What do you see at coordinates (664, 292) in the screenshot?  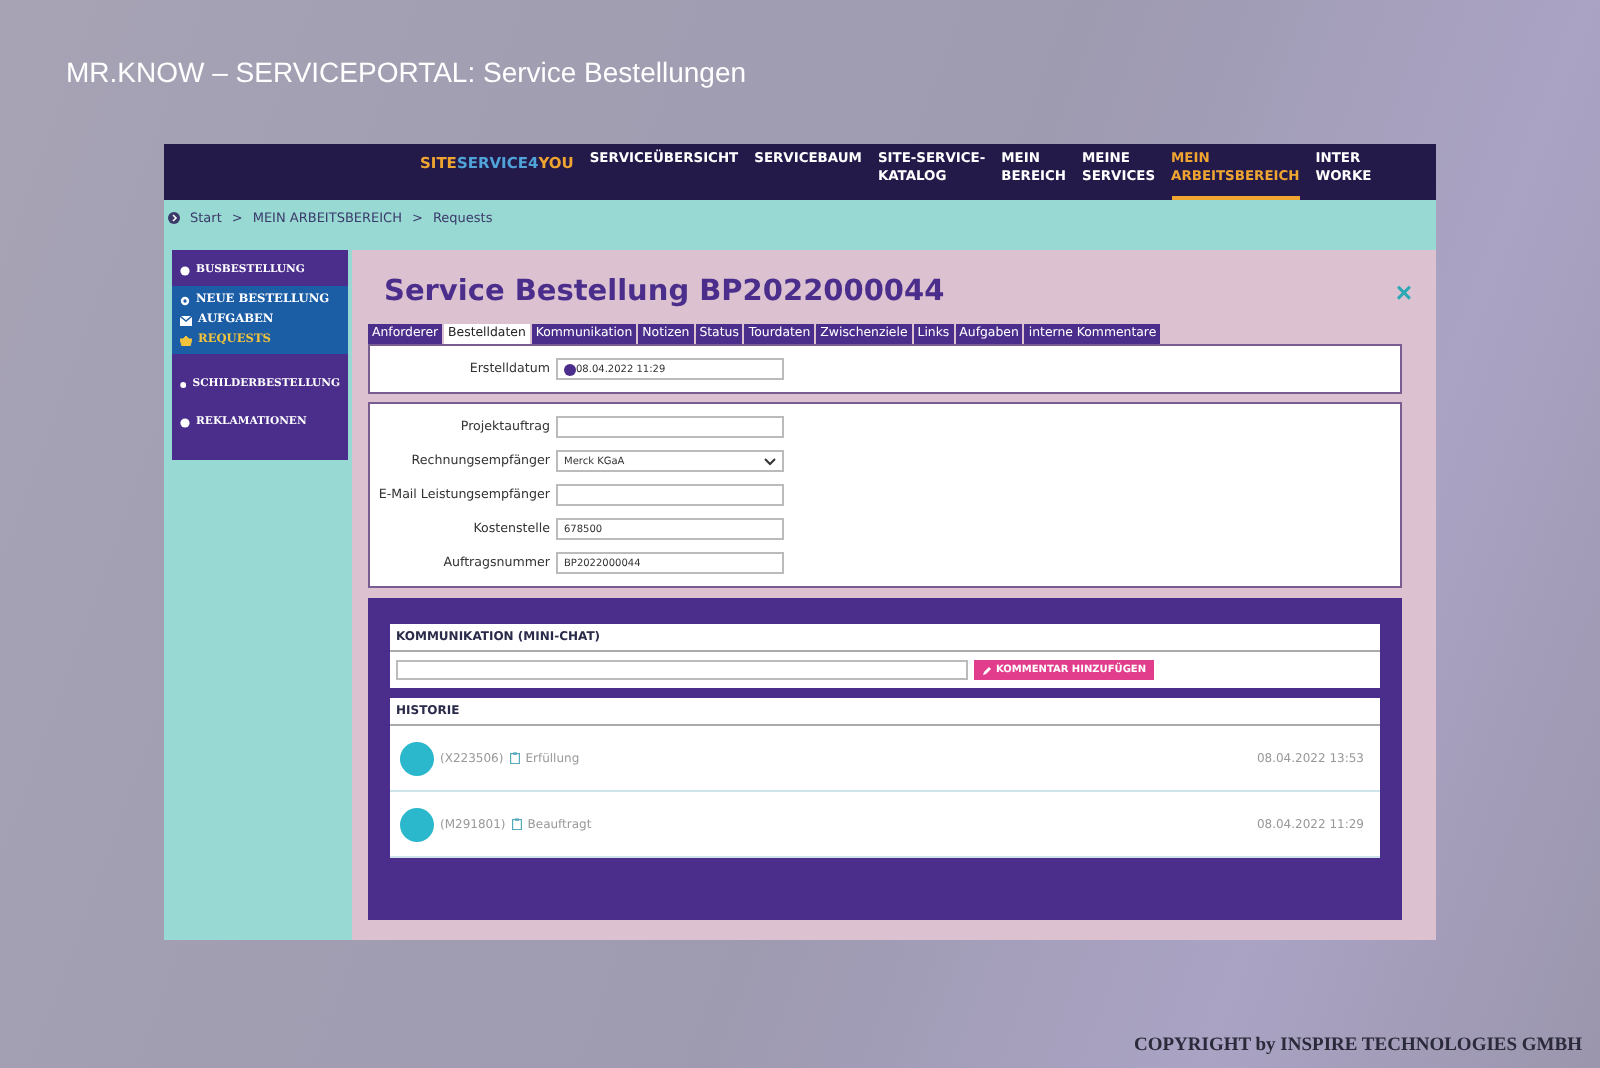 I see `page-title: Service Bestellung BP2022000044` at bounding box center [664, 292].